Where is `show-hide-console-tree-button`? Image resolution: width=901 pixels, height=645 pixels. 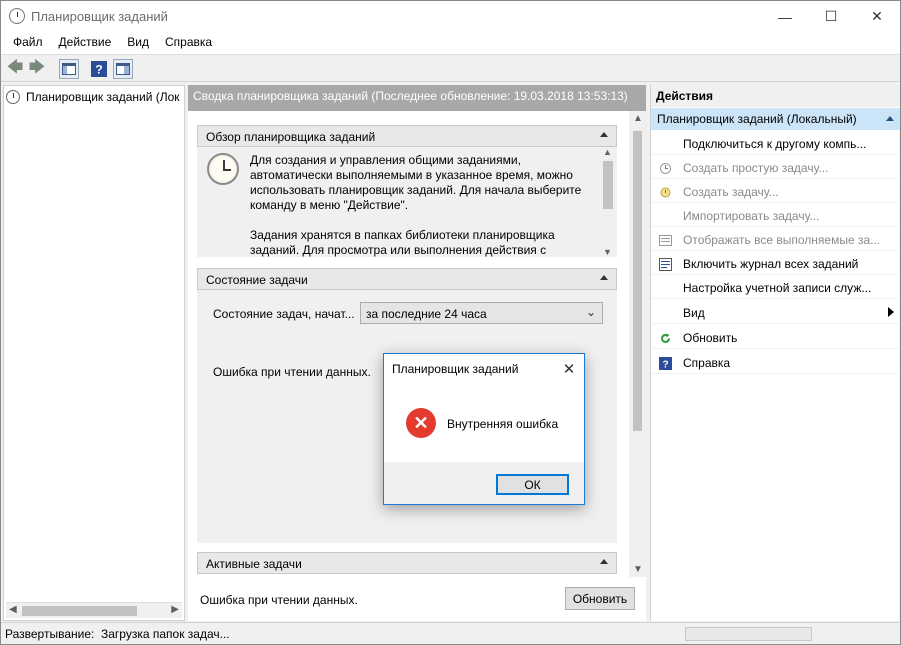 show-hide-console-tree-button is located at coordinates (69, 69).